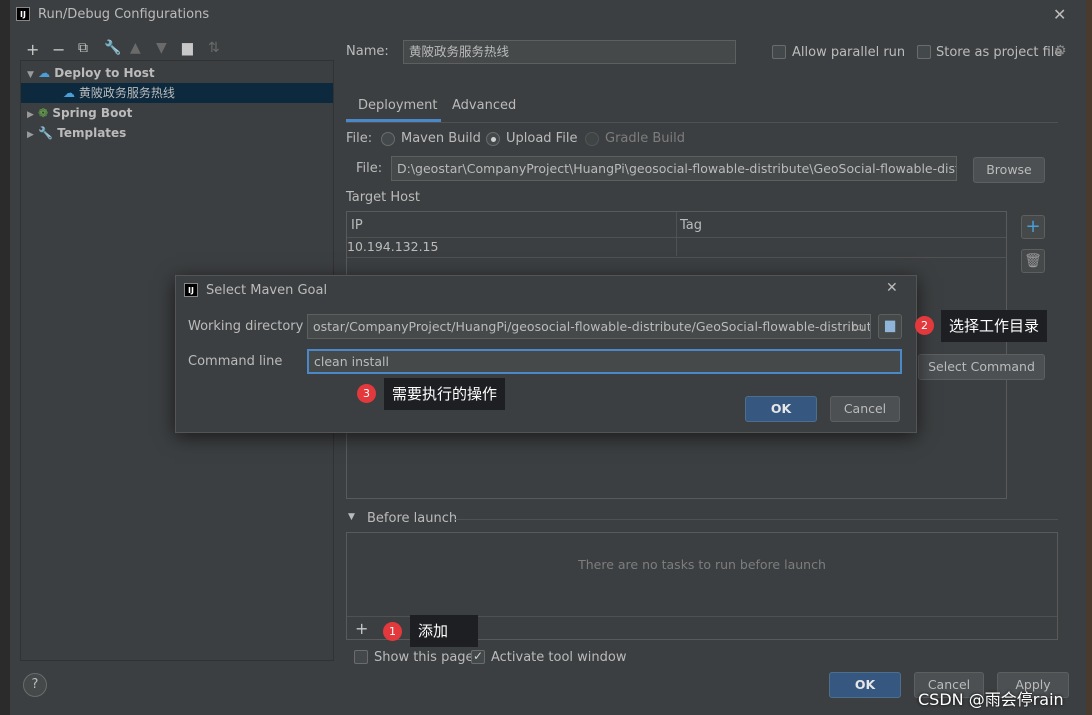 The height and width of the screenshot is (715, 1092). I want to click on before-launch-divider, so click(756, 519).